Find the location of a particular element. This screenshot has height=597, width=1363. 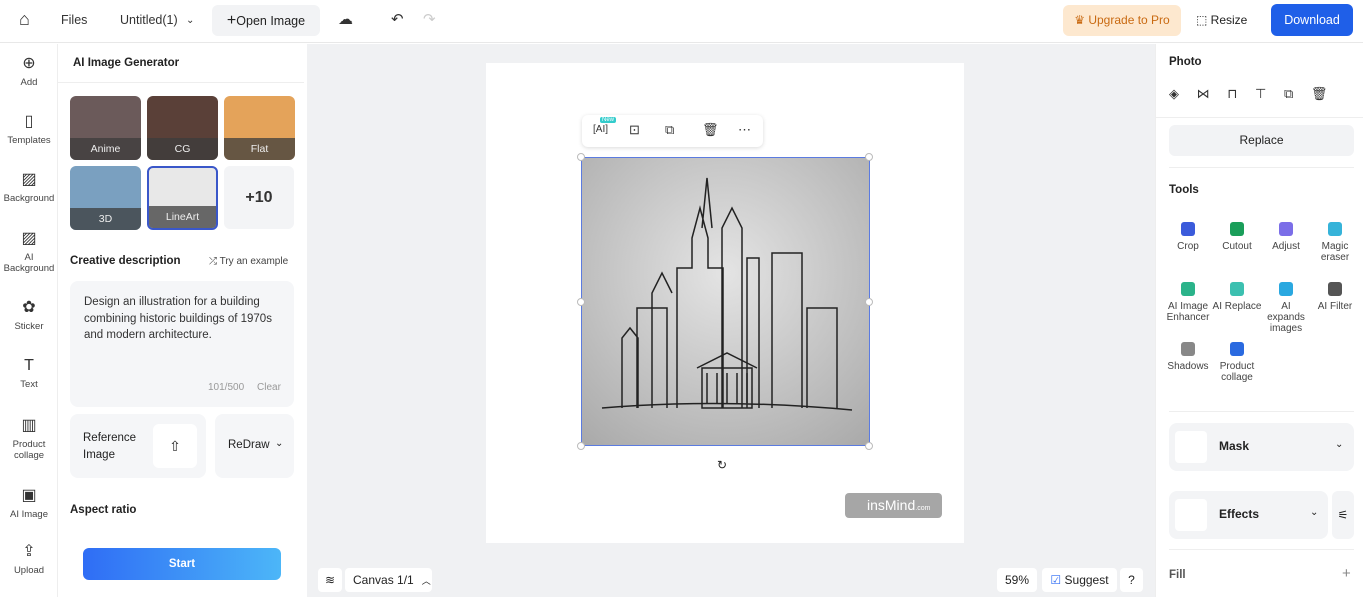

text-icon: T is located at coordinates (29, 365).